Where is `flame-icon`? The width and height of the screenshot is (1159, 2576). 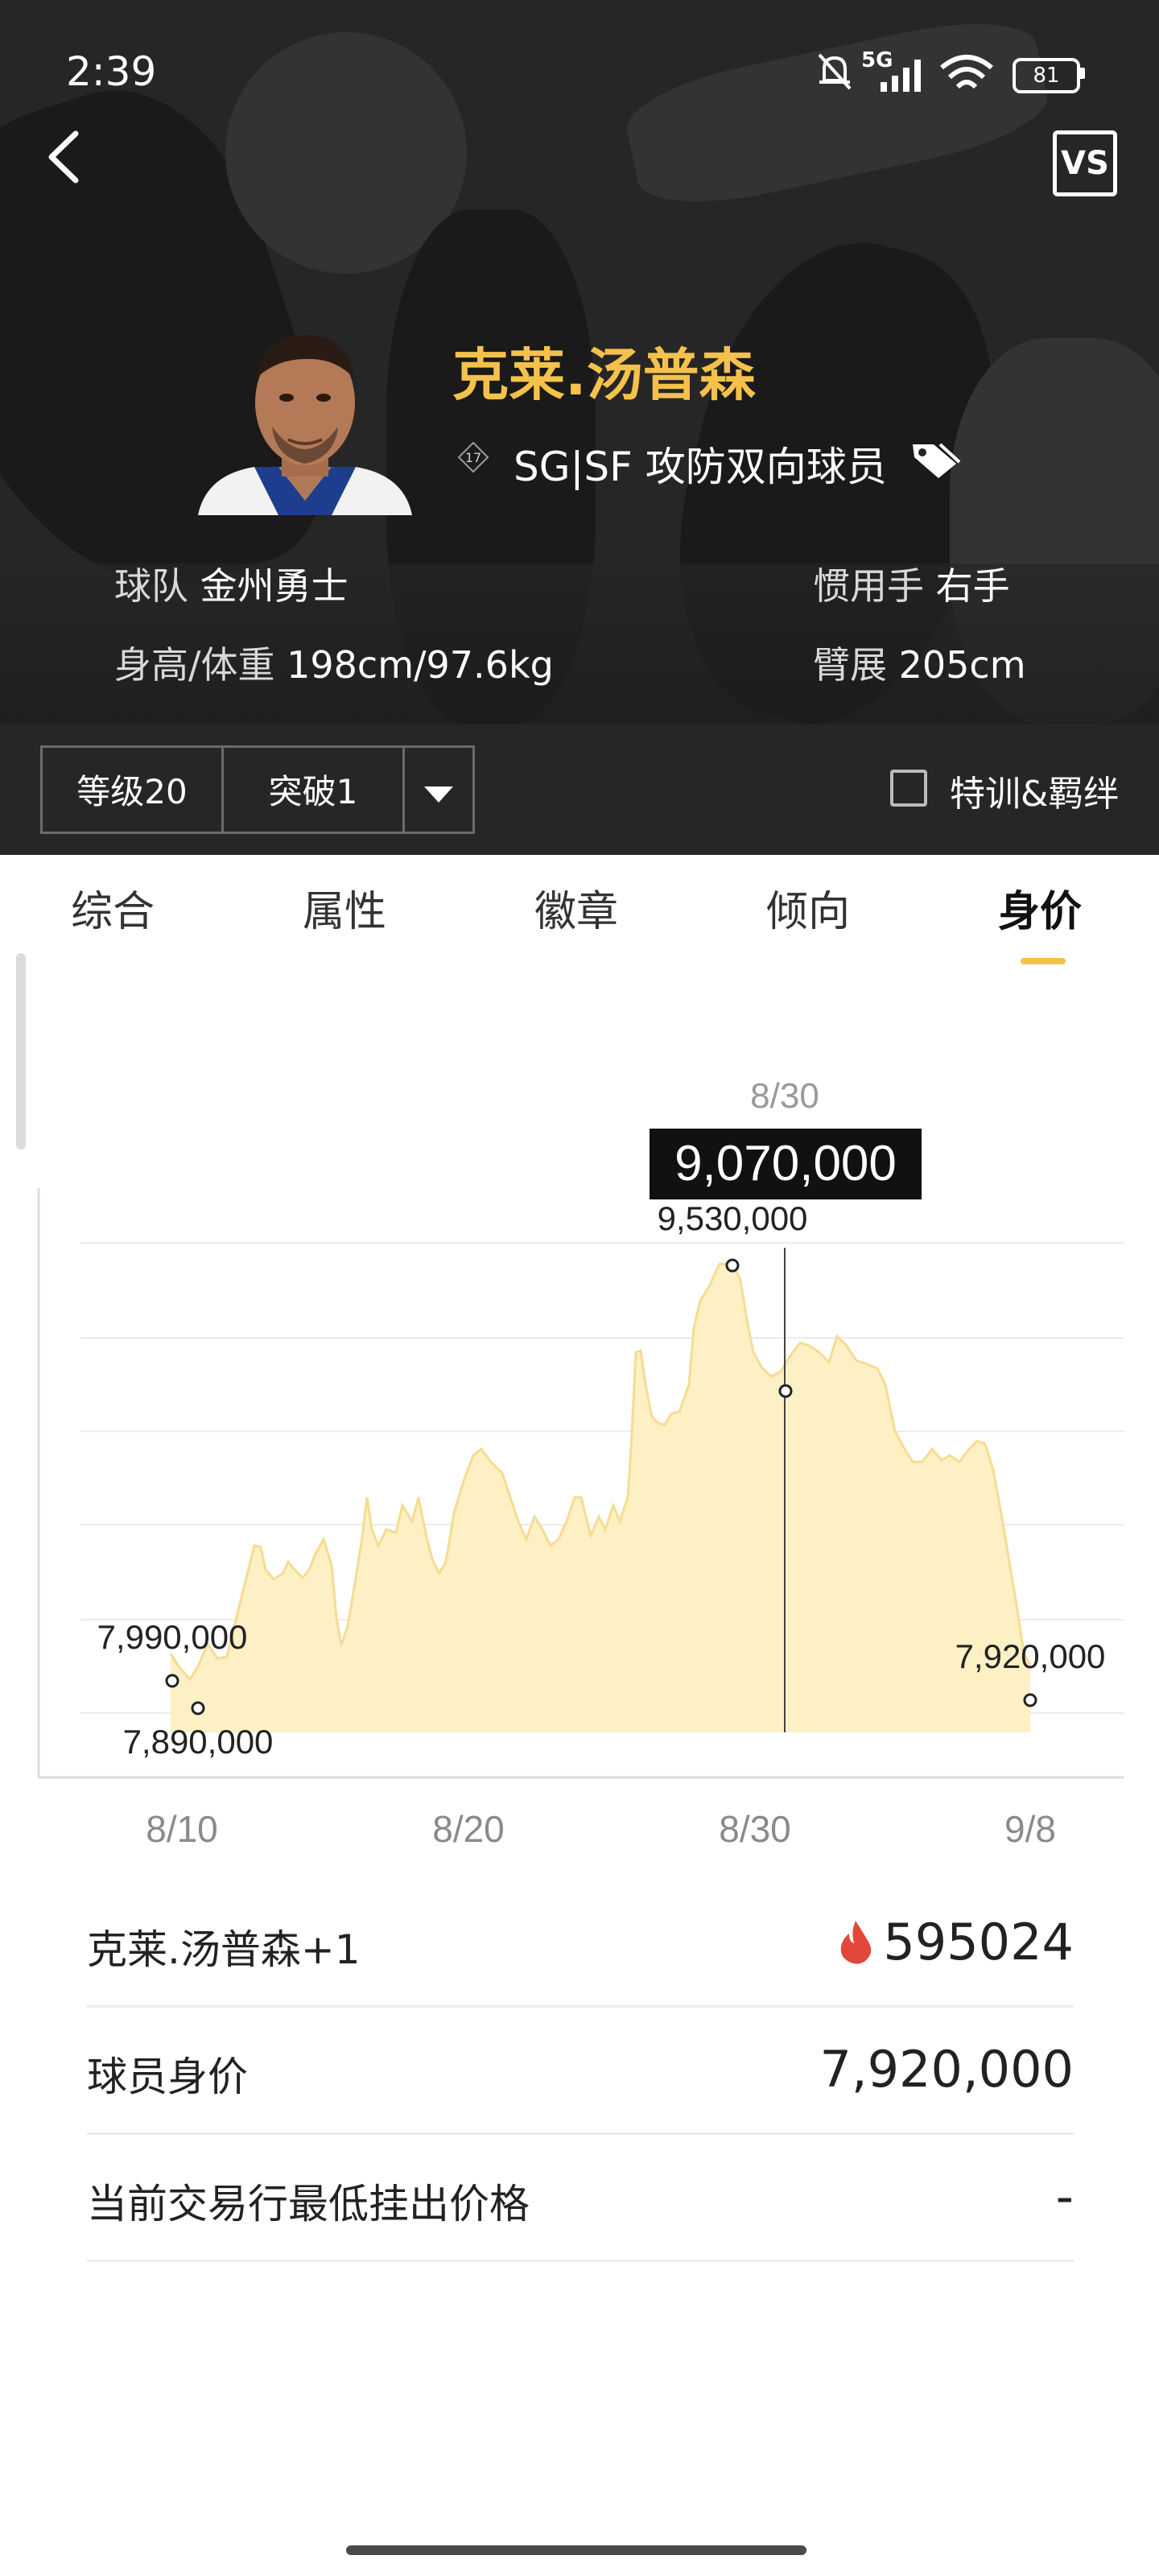 flame-icon is located at coordinates (856, 1942).